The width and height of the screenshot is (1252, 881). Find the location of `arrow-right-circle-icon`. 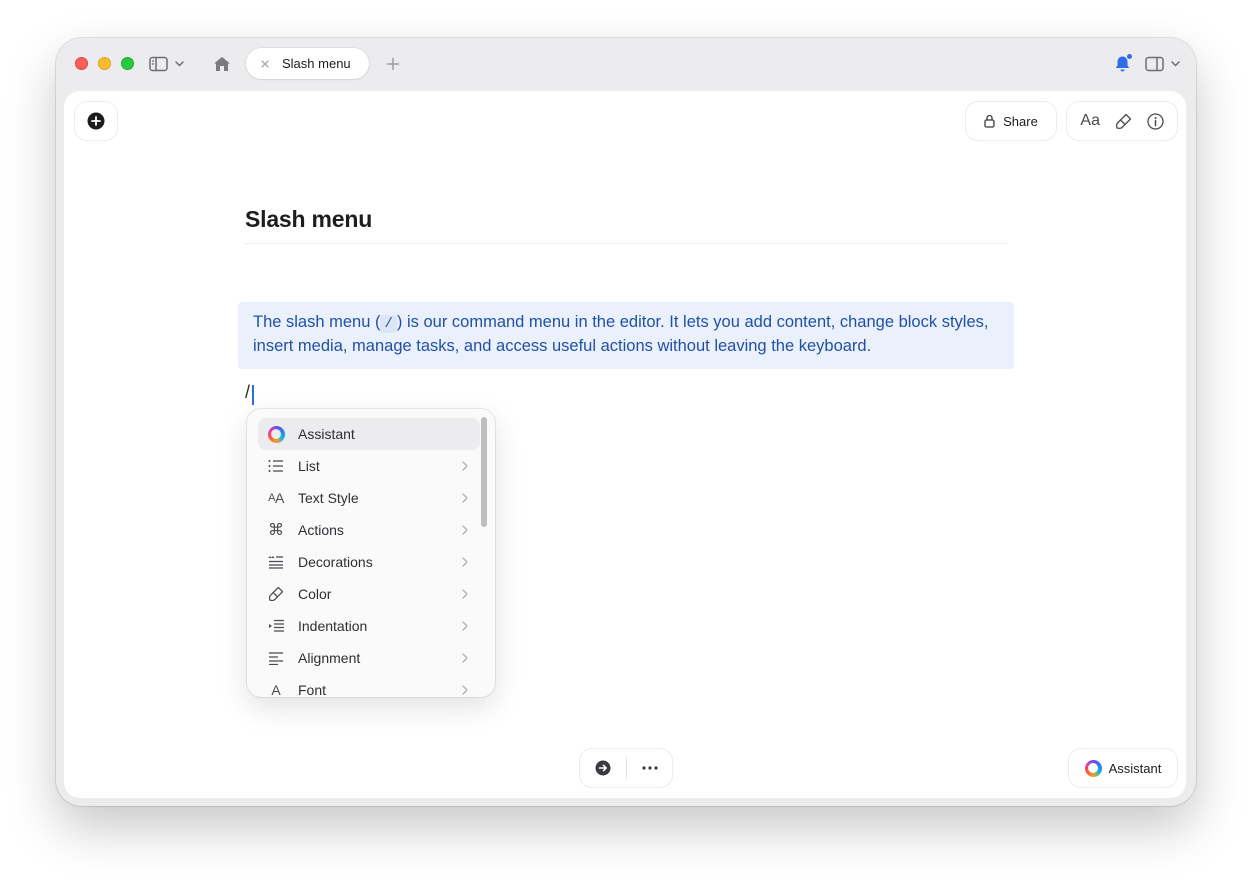

arrow-right-circle-icon is located at coordinates (603, 768).